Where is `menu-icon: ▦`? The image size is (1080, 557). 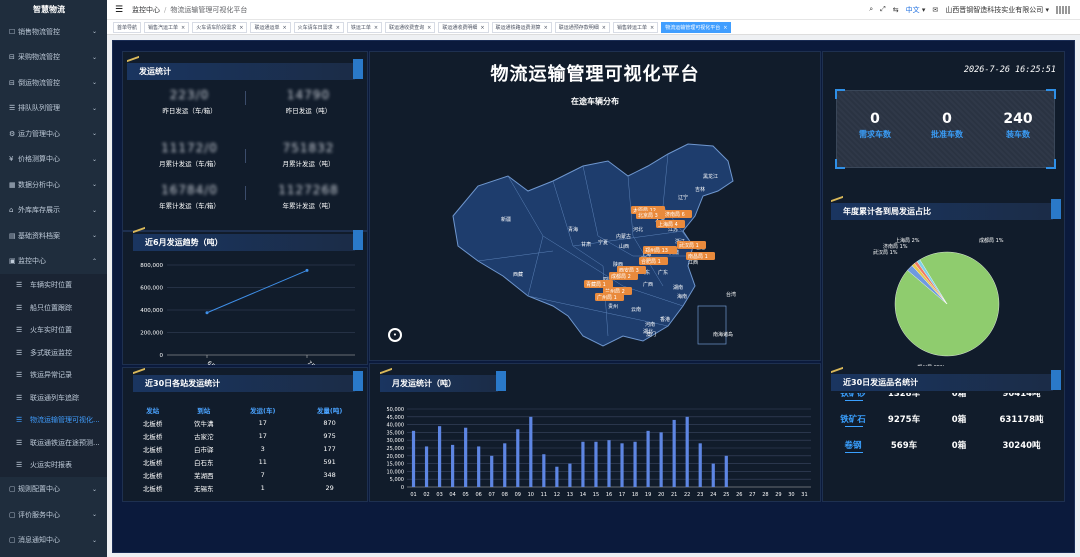 menu-icon: ▦ is located at coordinates (12, 184).